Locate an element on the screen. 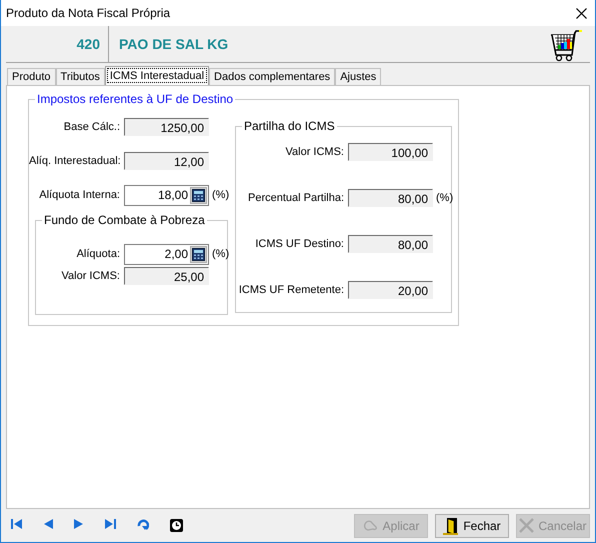  group-title: Impostos referentes à UF de Destino is located at coordinates (135, 99).